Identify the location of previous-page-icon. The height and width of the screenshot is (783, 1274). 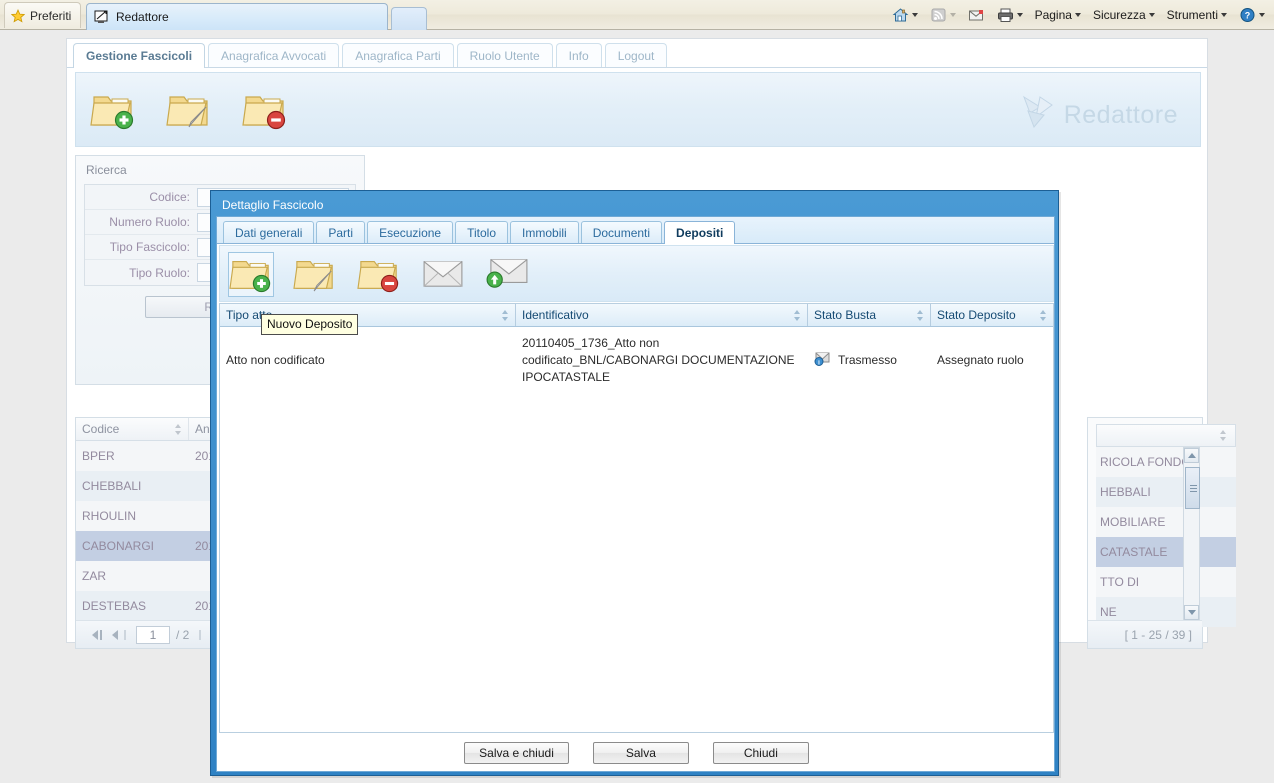
(115, 634).